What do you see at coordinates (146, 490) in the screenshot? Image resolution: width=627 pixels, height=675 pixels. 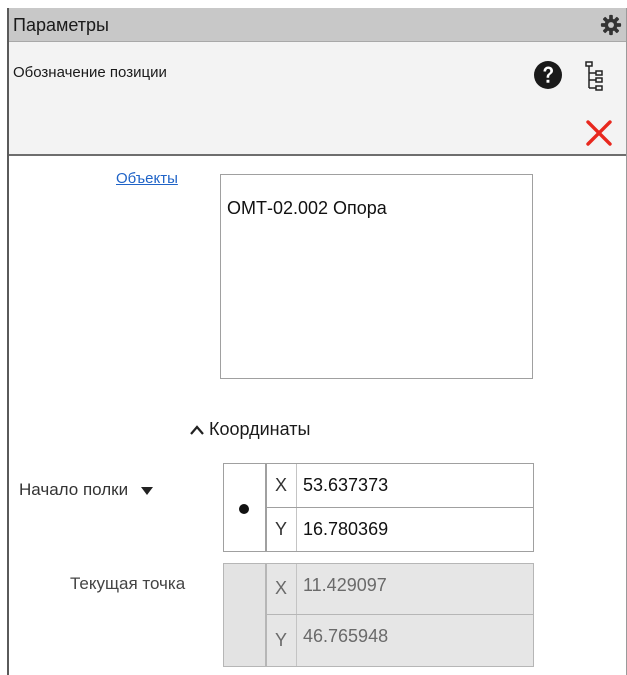 I see `triangle-down-icon` at bounding box center [146, 490].